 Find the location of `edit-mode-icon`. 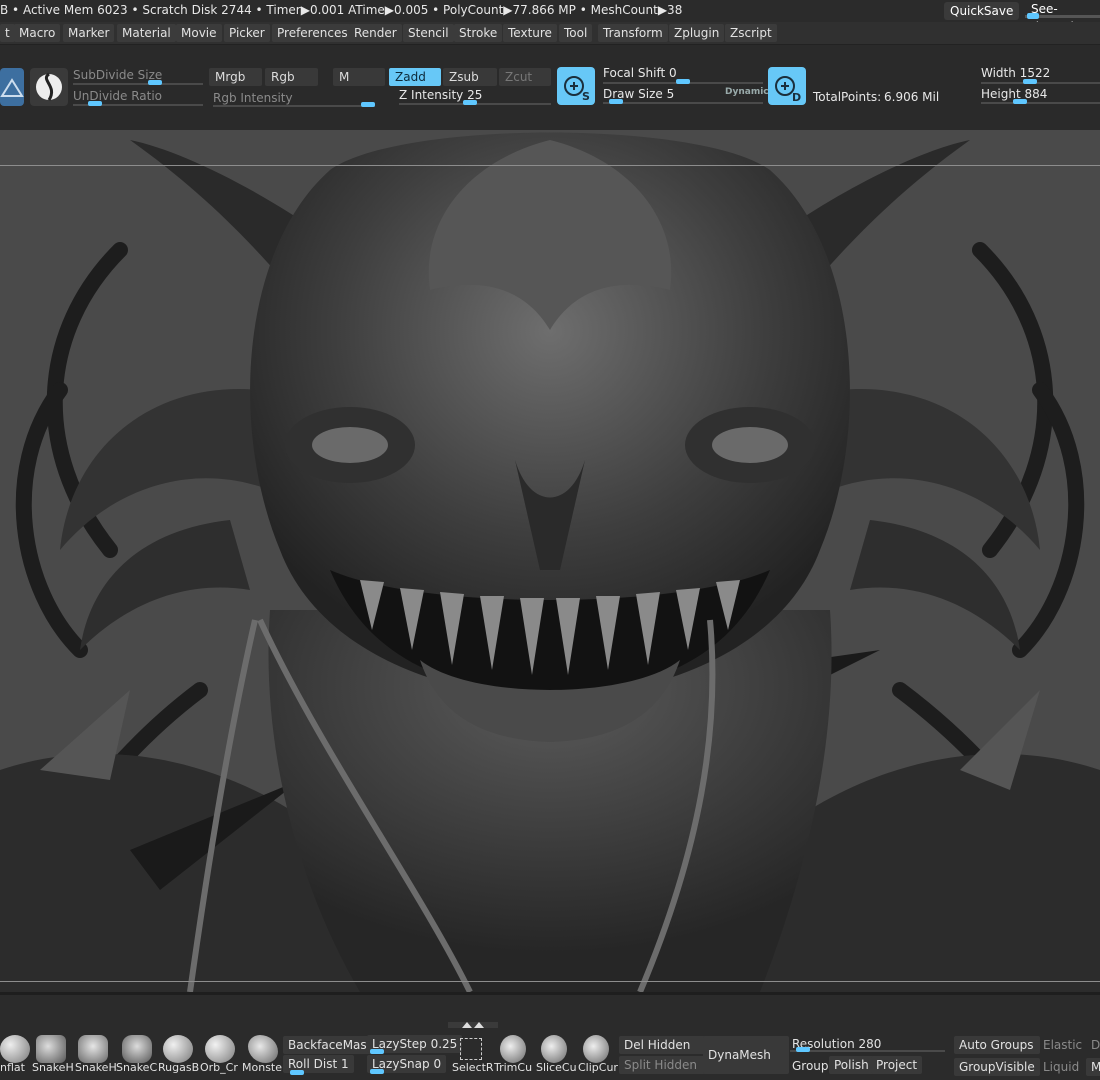

edit-mode-icon is located at coordinates (12, 87).